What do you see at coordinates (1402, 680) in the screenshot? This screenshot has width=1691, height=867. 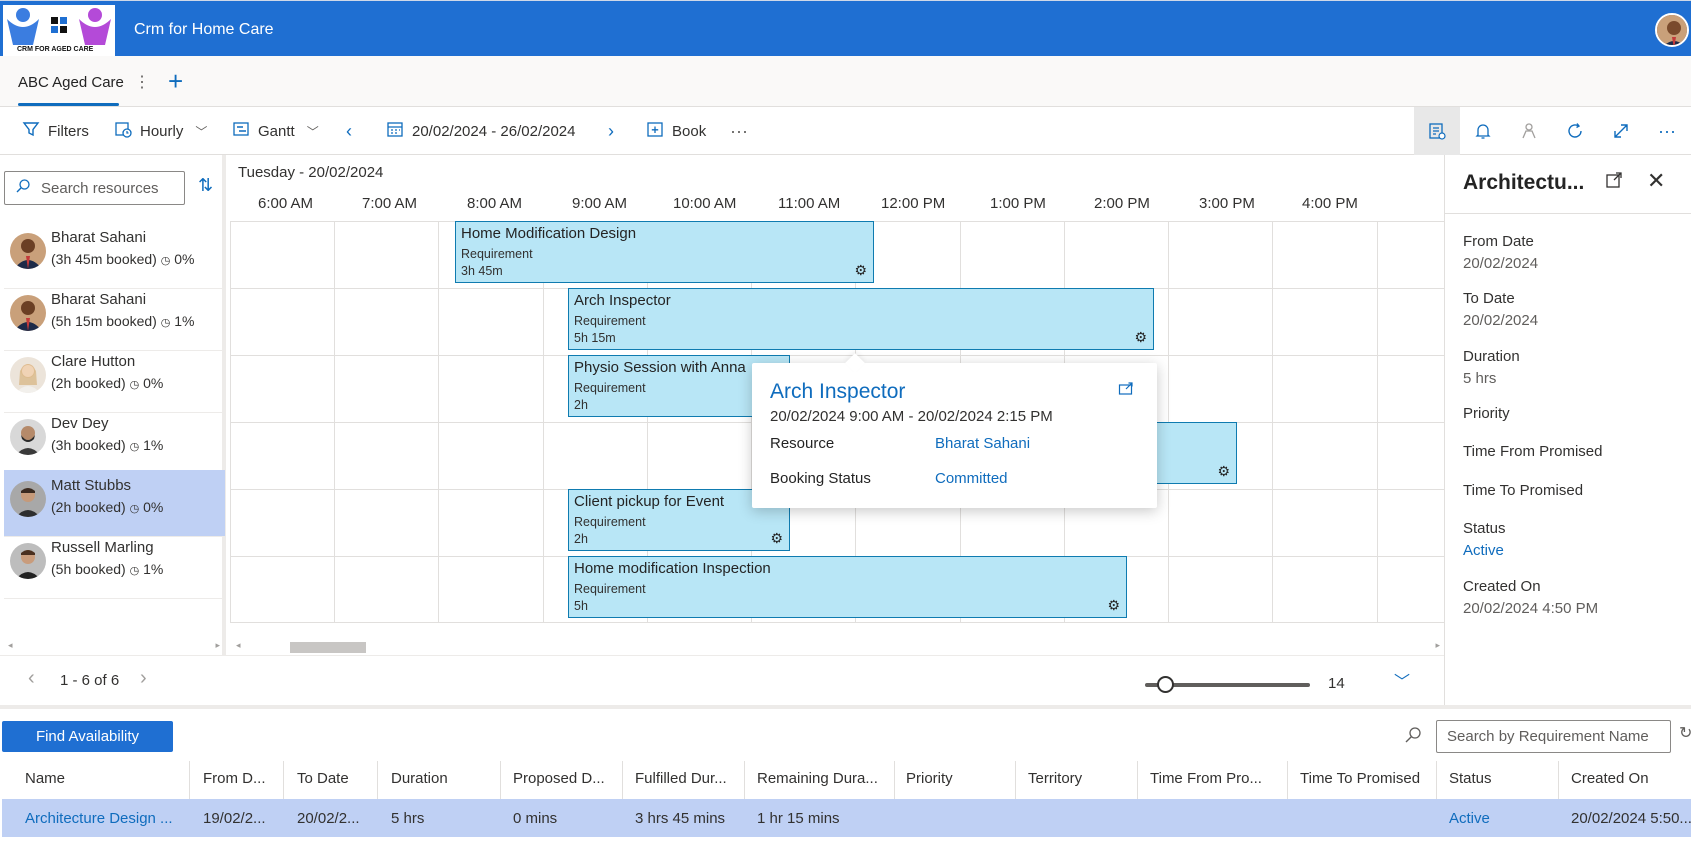 I see `collapse-chevron-icon: ﹀` at bounding box center [1402, 680].